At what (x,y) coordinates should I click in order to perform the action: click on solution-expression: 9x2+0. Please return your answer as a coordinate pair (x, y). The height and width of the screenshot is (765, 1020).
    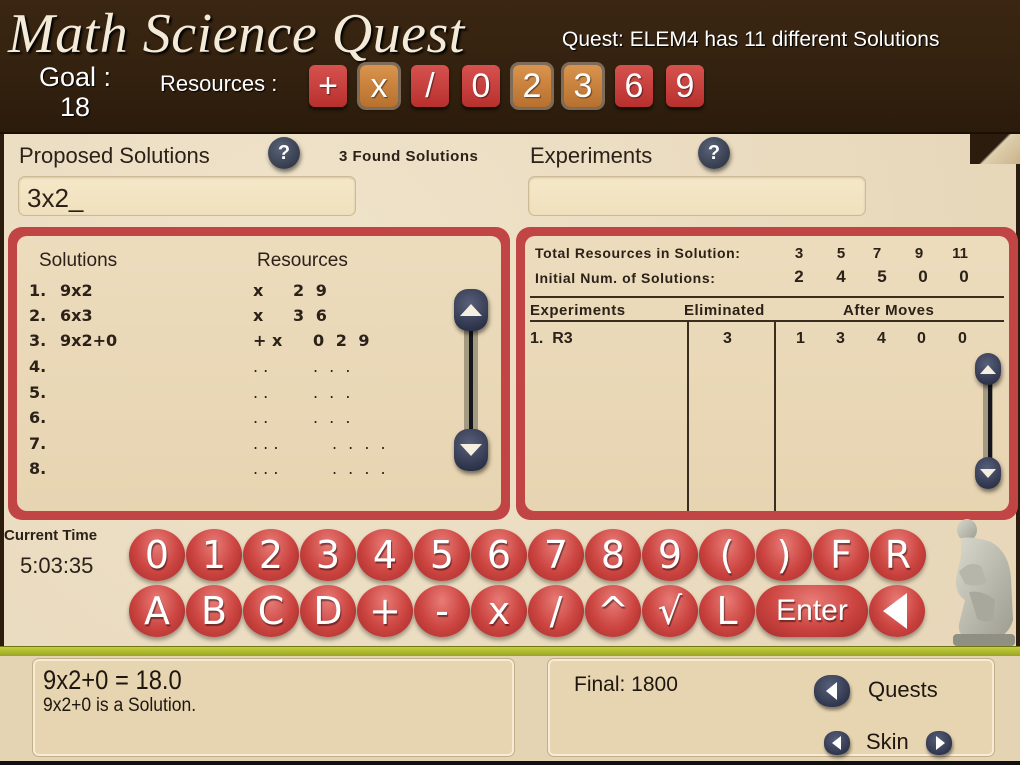
    Looking at the image, I should click on (89, 340).